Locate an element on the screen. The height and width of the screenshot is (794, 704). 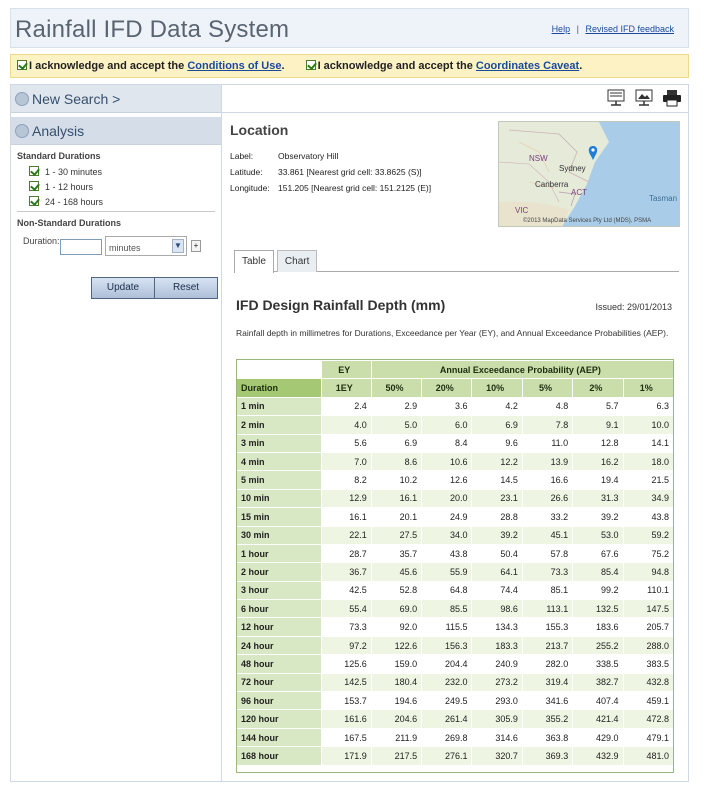
depth-cell: 205.7 is located at coordinates (648, 627).